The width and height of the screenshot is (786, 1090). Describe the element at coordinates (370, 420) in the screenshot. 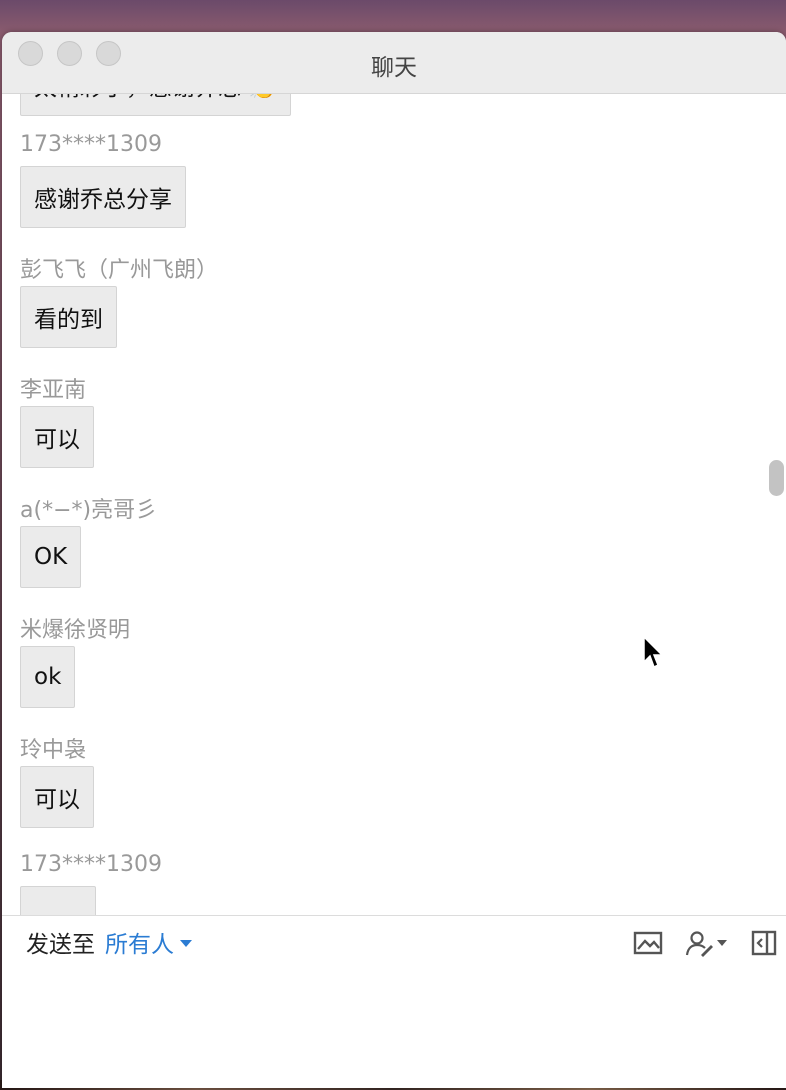

I see `message-item: 李亚南 可以` at that location.